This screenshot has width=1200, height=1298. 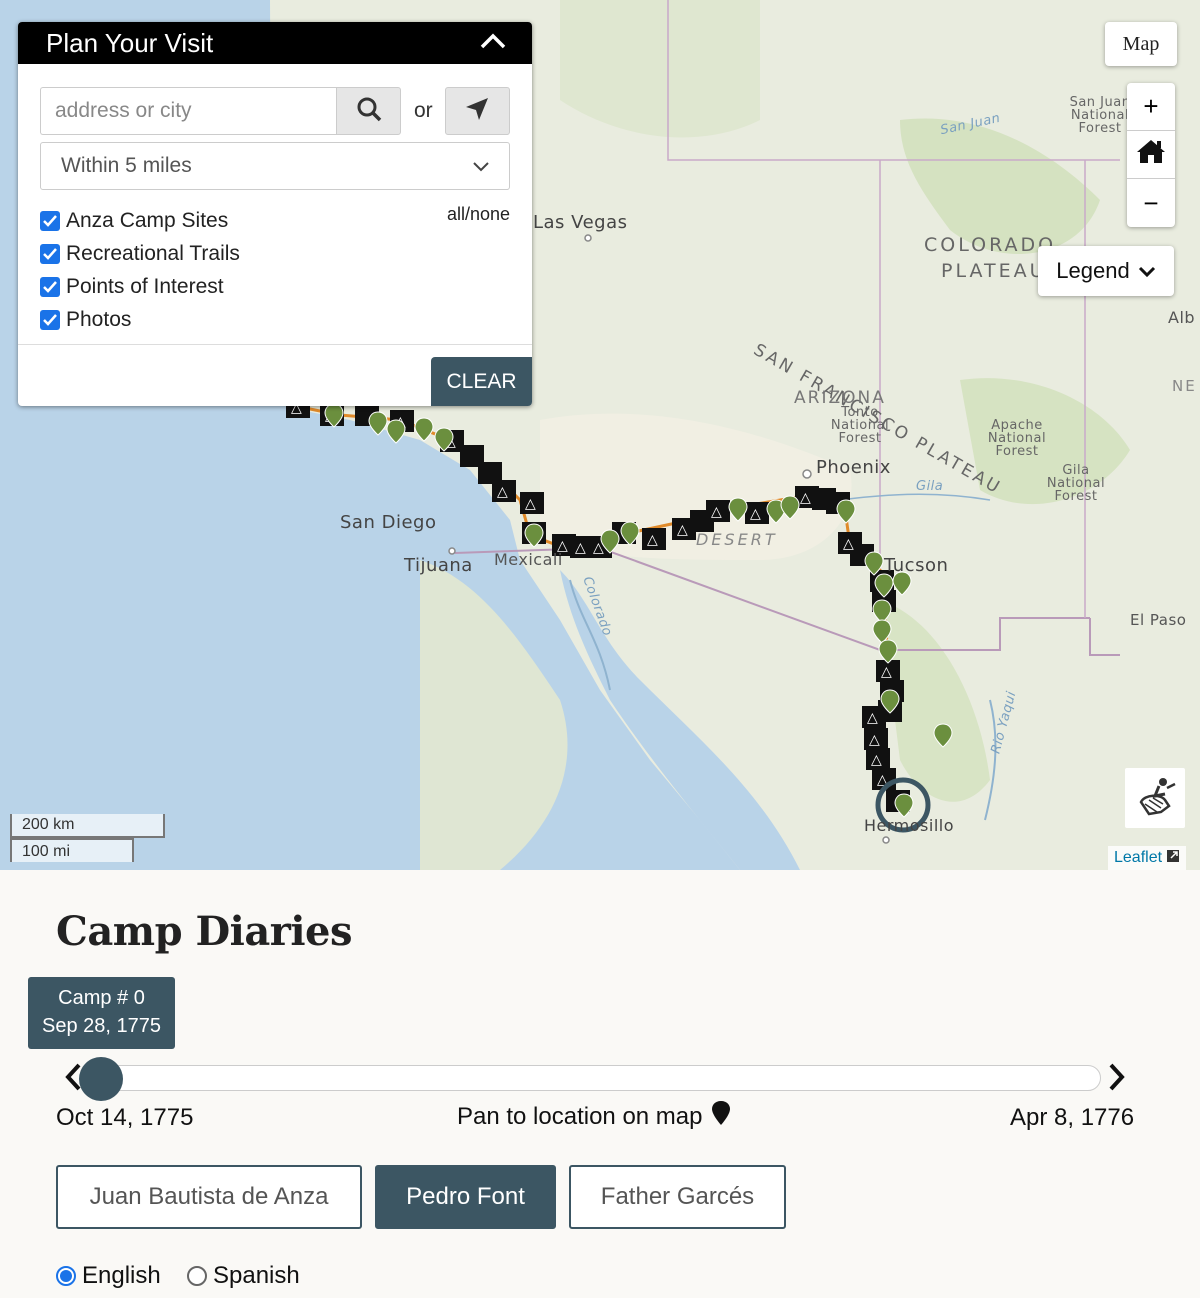 I want to click on basemap-toggle-button: Map, so click(x=1141, y=44).